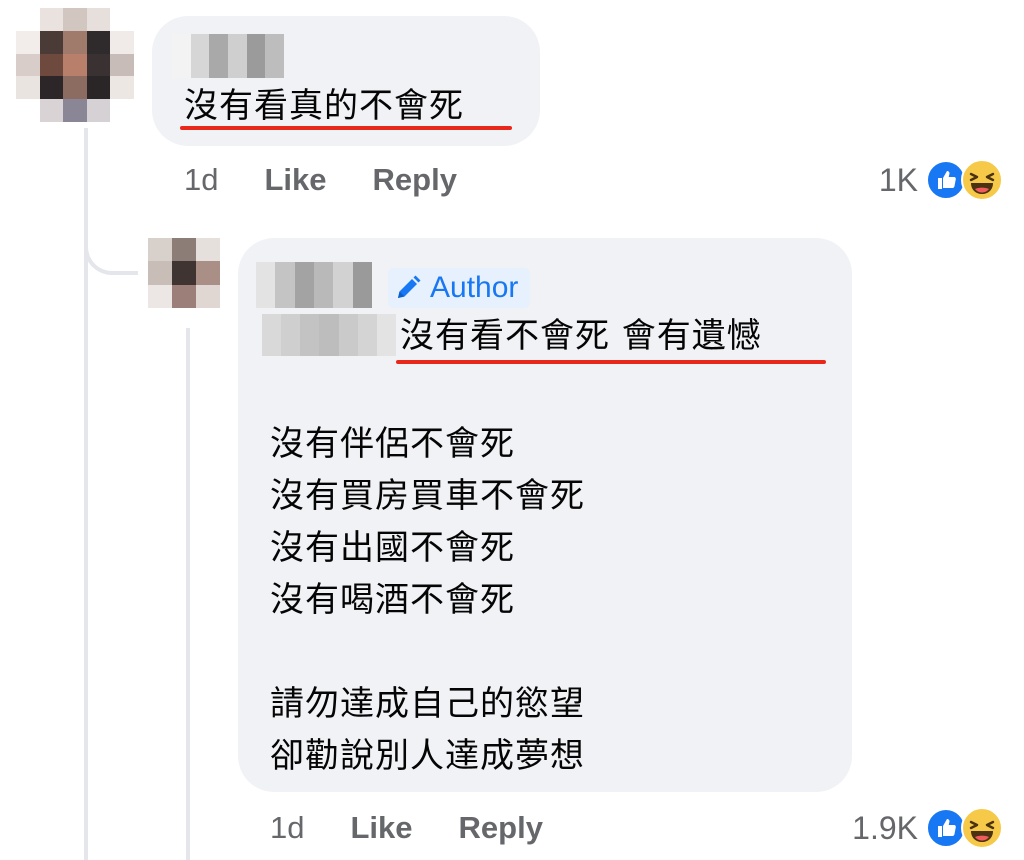 This screenshot has height=860, width=1024. What do you see at coordinates (427, 704) in the screenshot?
I see `reply-text-line: 請勿達成自己的慾望` at bounding box center [427, 704].